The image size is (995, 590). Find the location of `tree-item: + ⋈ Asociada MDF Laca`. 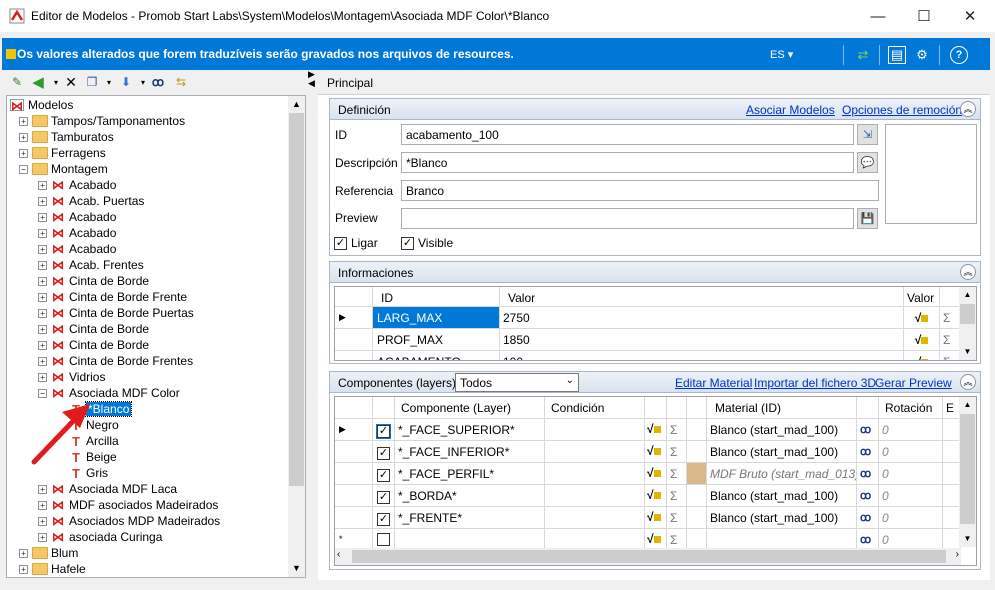

tree-item: + ⋈ Asociada MDF Laca is located at coordinates (107, 489).